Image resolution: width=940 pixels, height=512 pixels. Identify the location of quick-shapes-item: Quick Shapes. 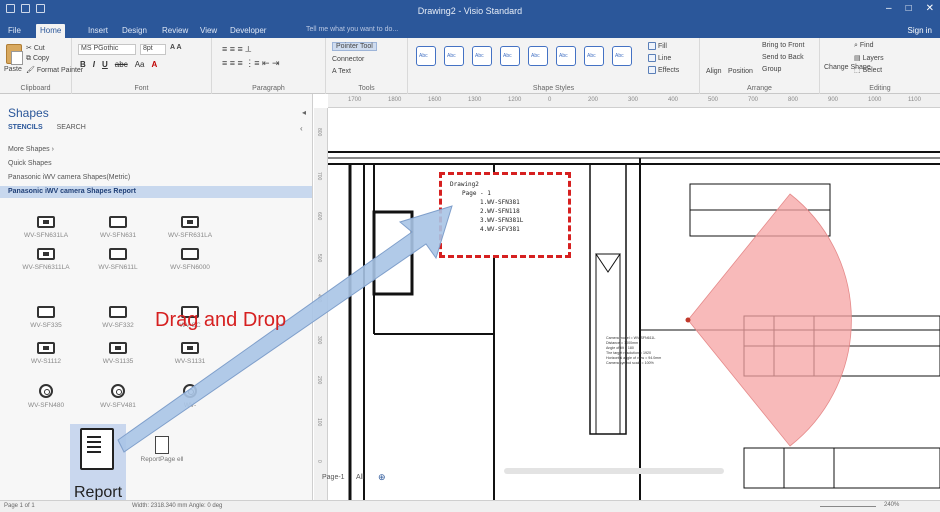
(30, 163).